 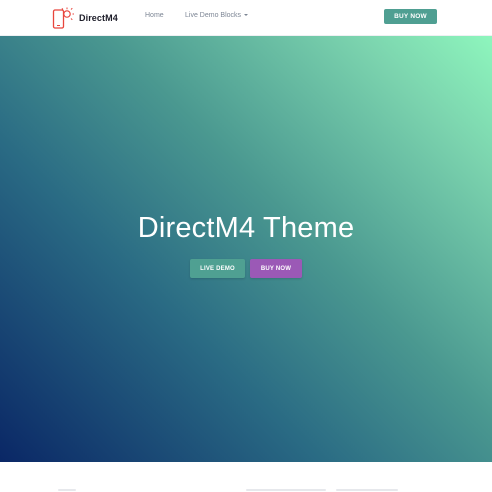 What do you see at coordinates (98, 18) in the screenshot?
I see `brand-name: DirectM4` at bounding box center [98, 18].